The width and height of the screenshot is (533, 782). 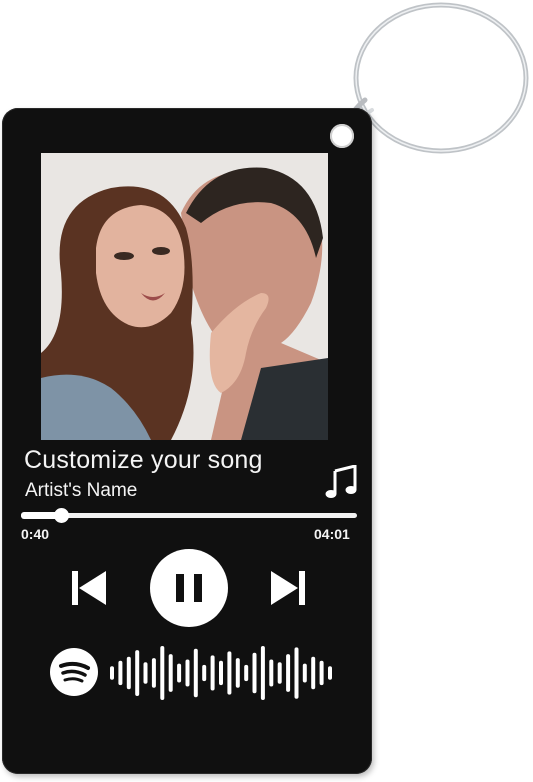 What do you see at coordinates (332, 534) in the screenshot?
I see `total-duration: 04:01` at bounding box center [332, 534].